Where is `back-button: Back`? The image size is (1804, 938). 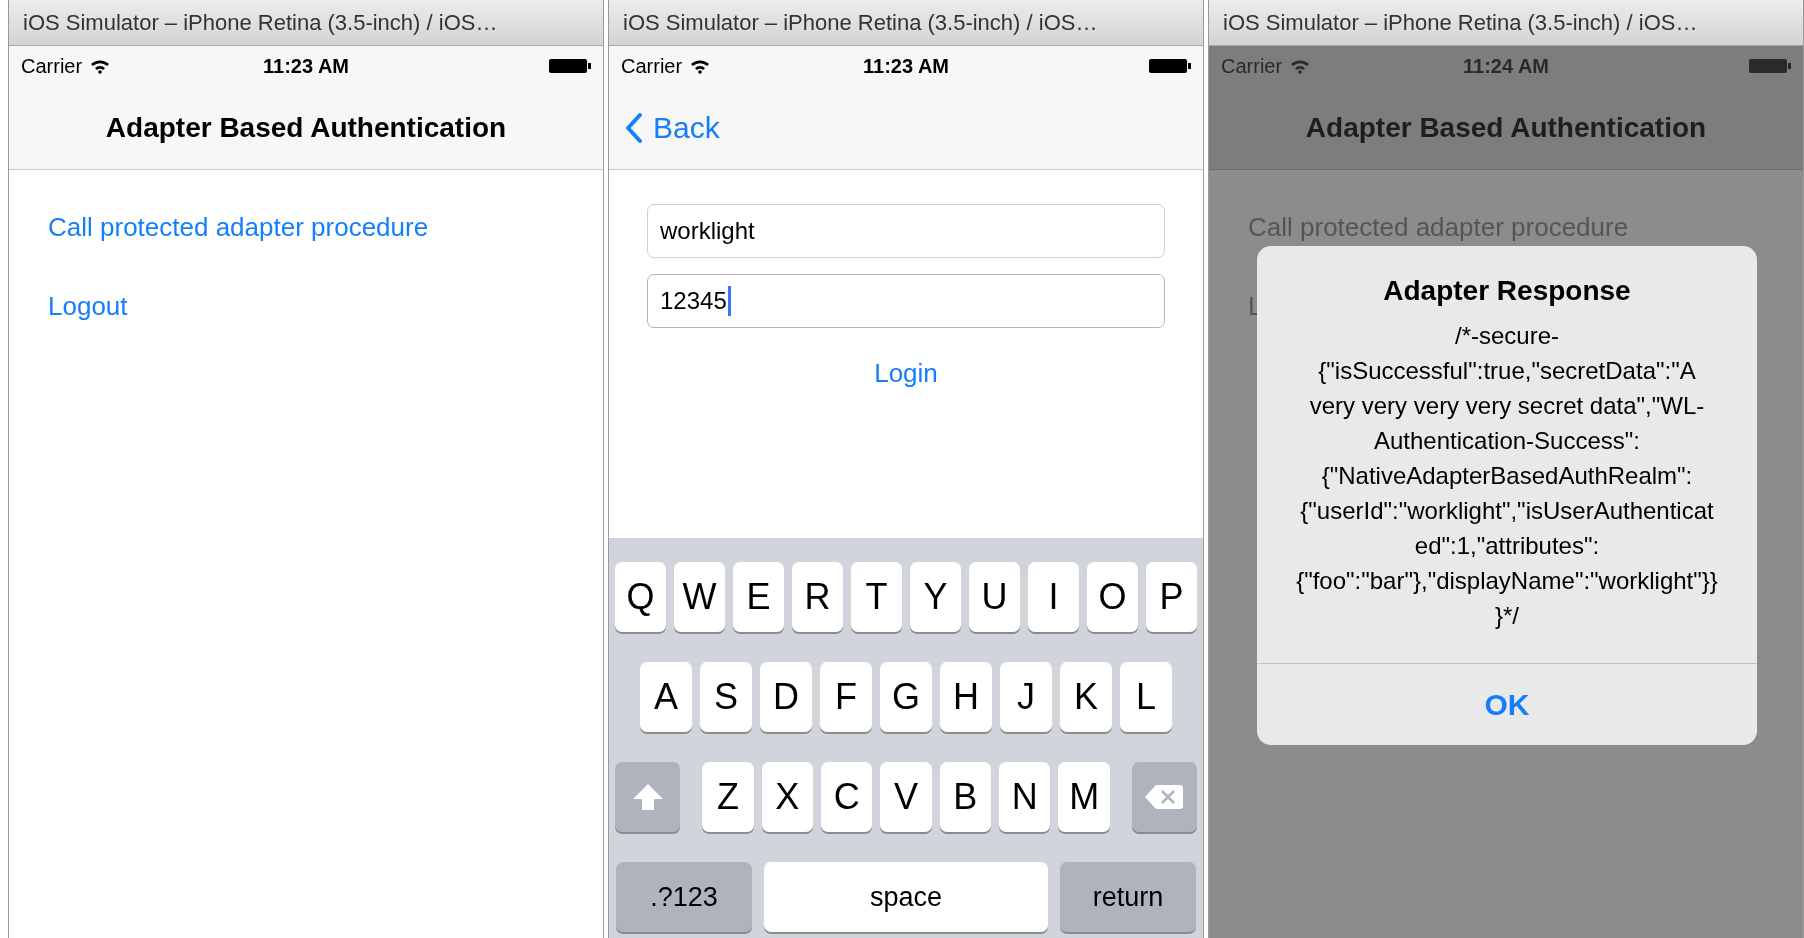
back-button: Back is located at coordinates (672, 127).